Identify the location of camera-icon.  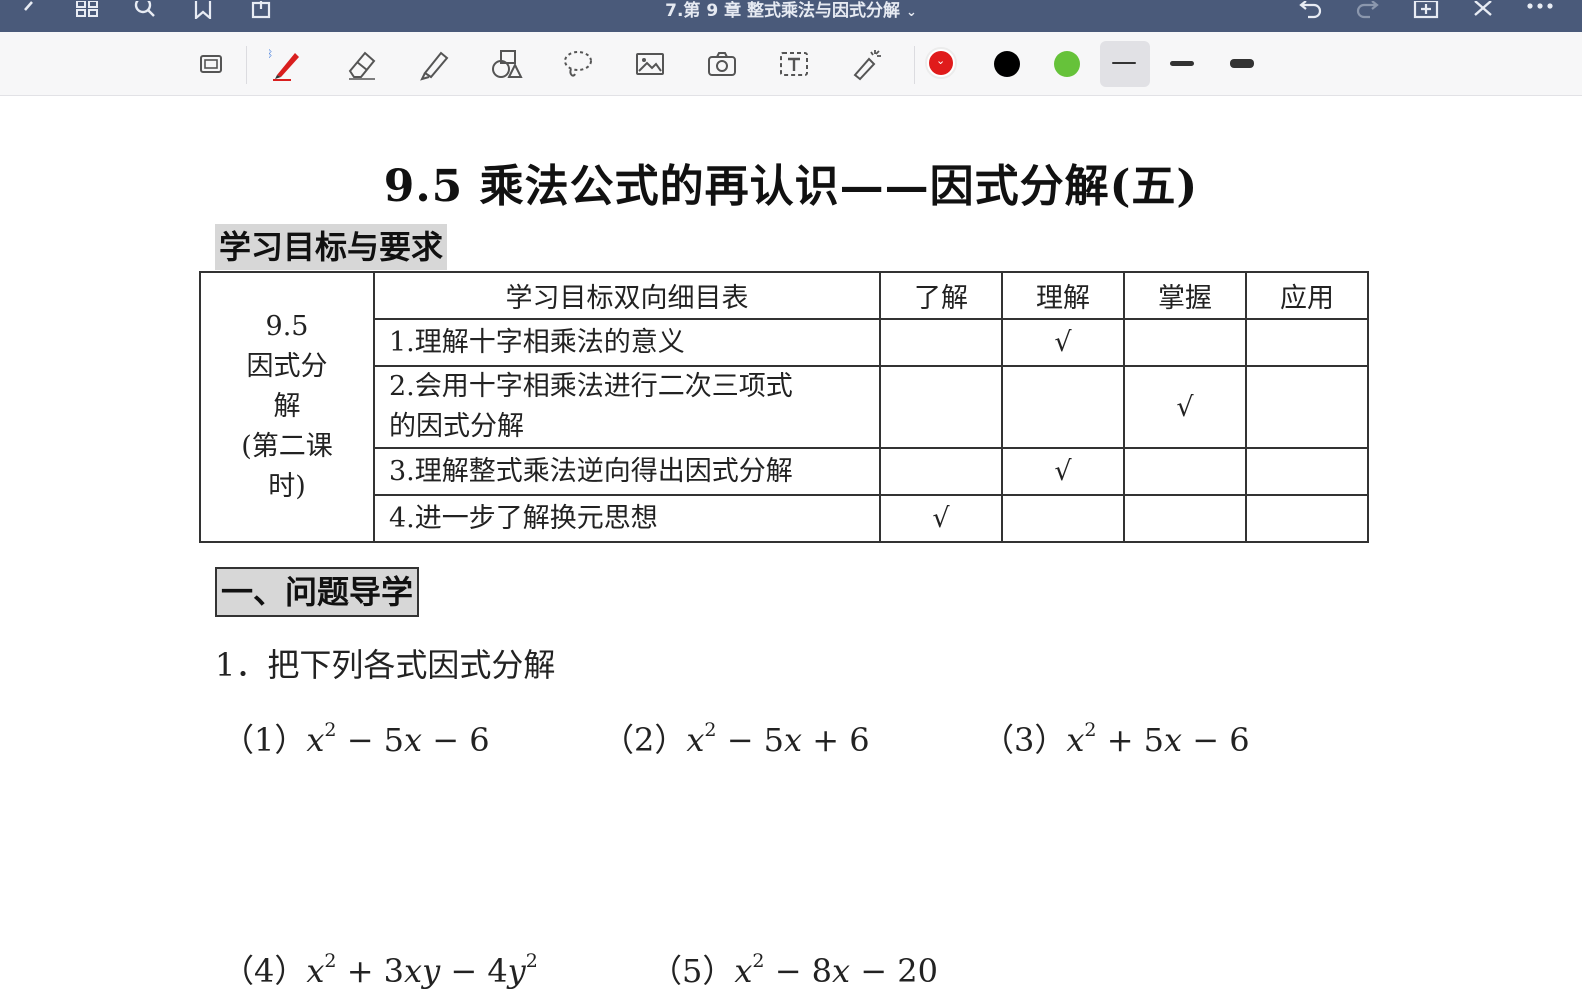
(722, 64).